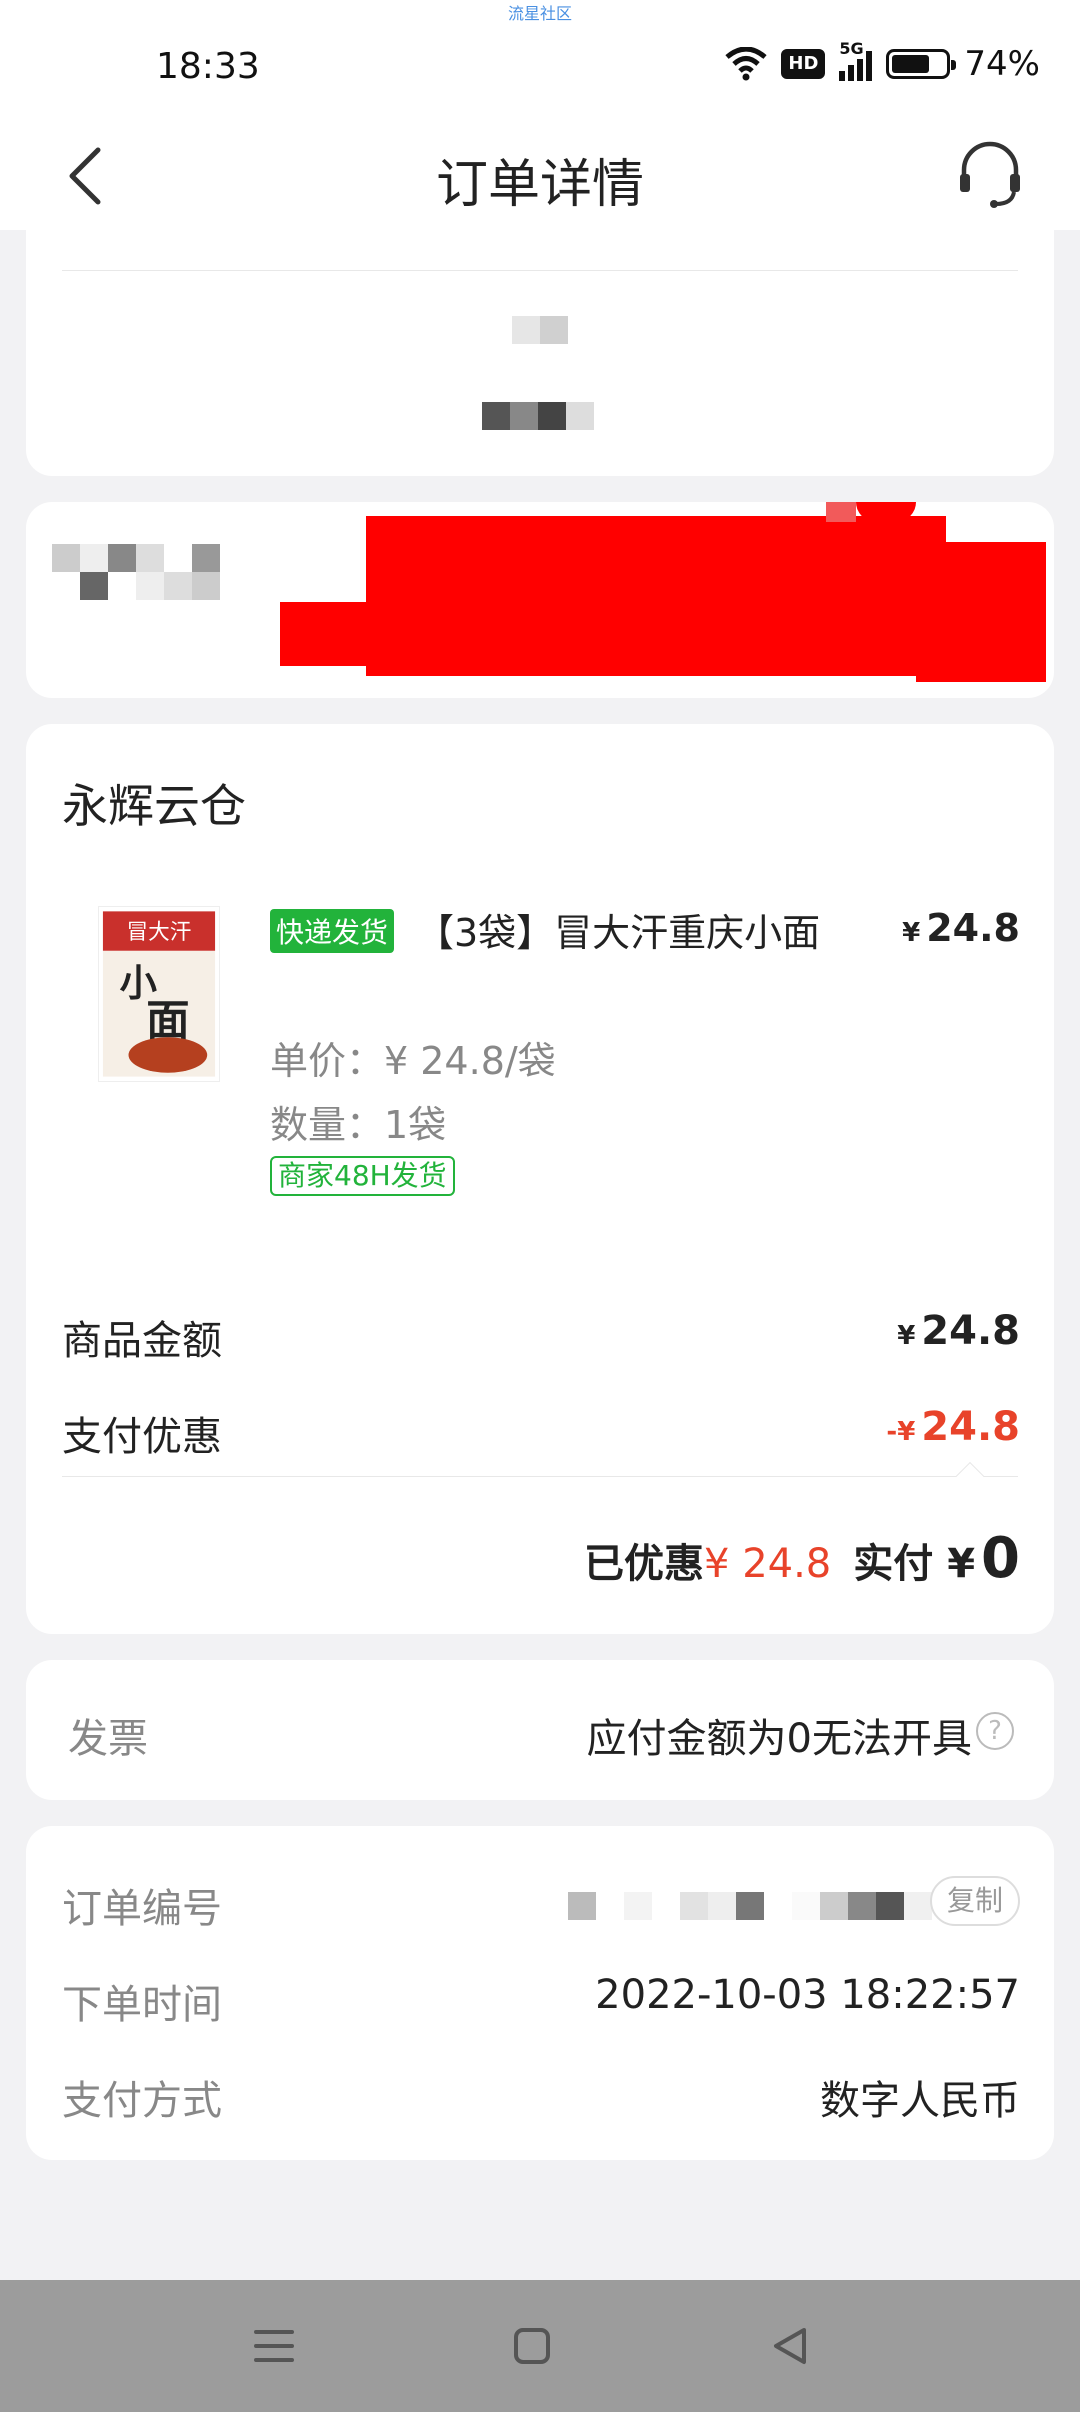  What do you see at coordinates (532, 2346) in the screenshot?
I see `home-icon` at bounding box center [532, 2346].